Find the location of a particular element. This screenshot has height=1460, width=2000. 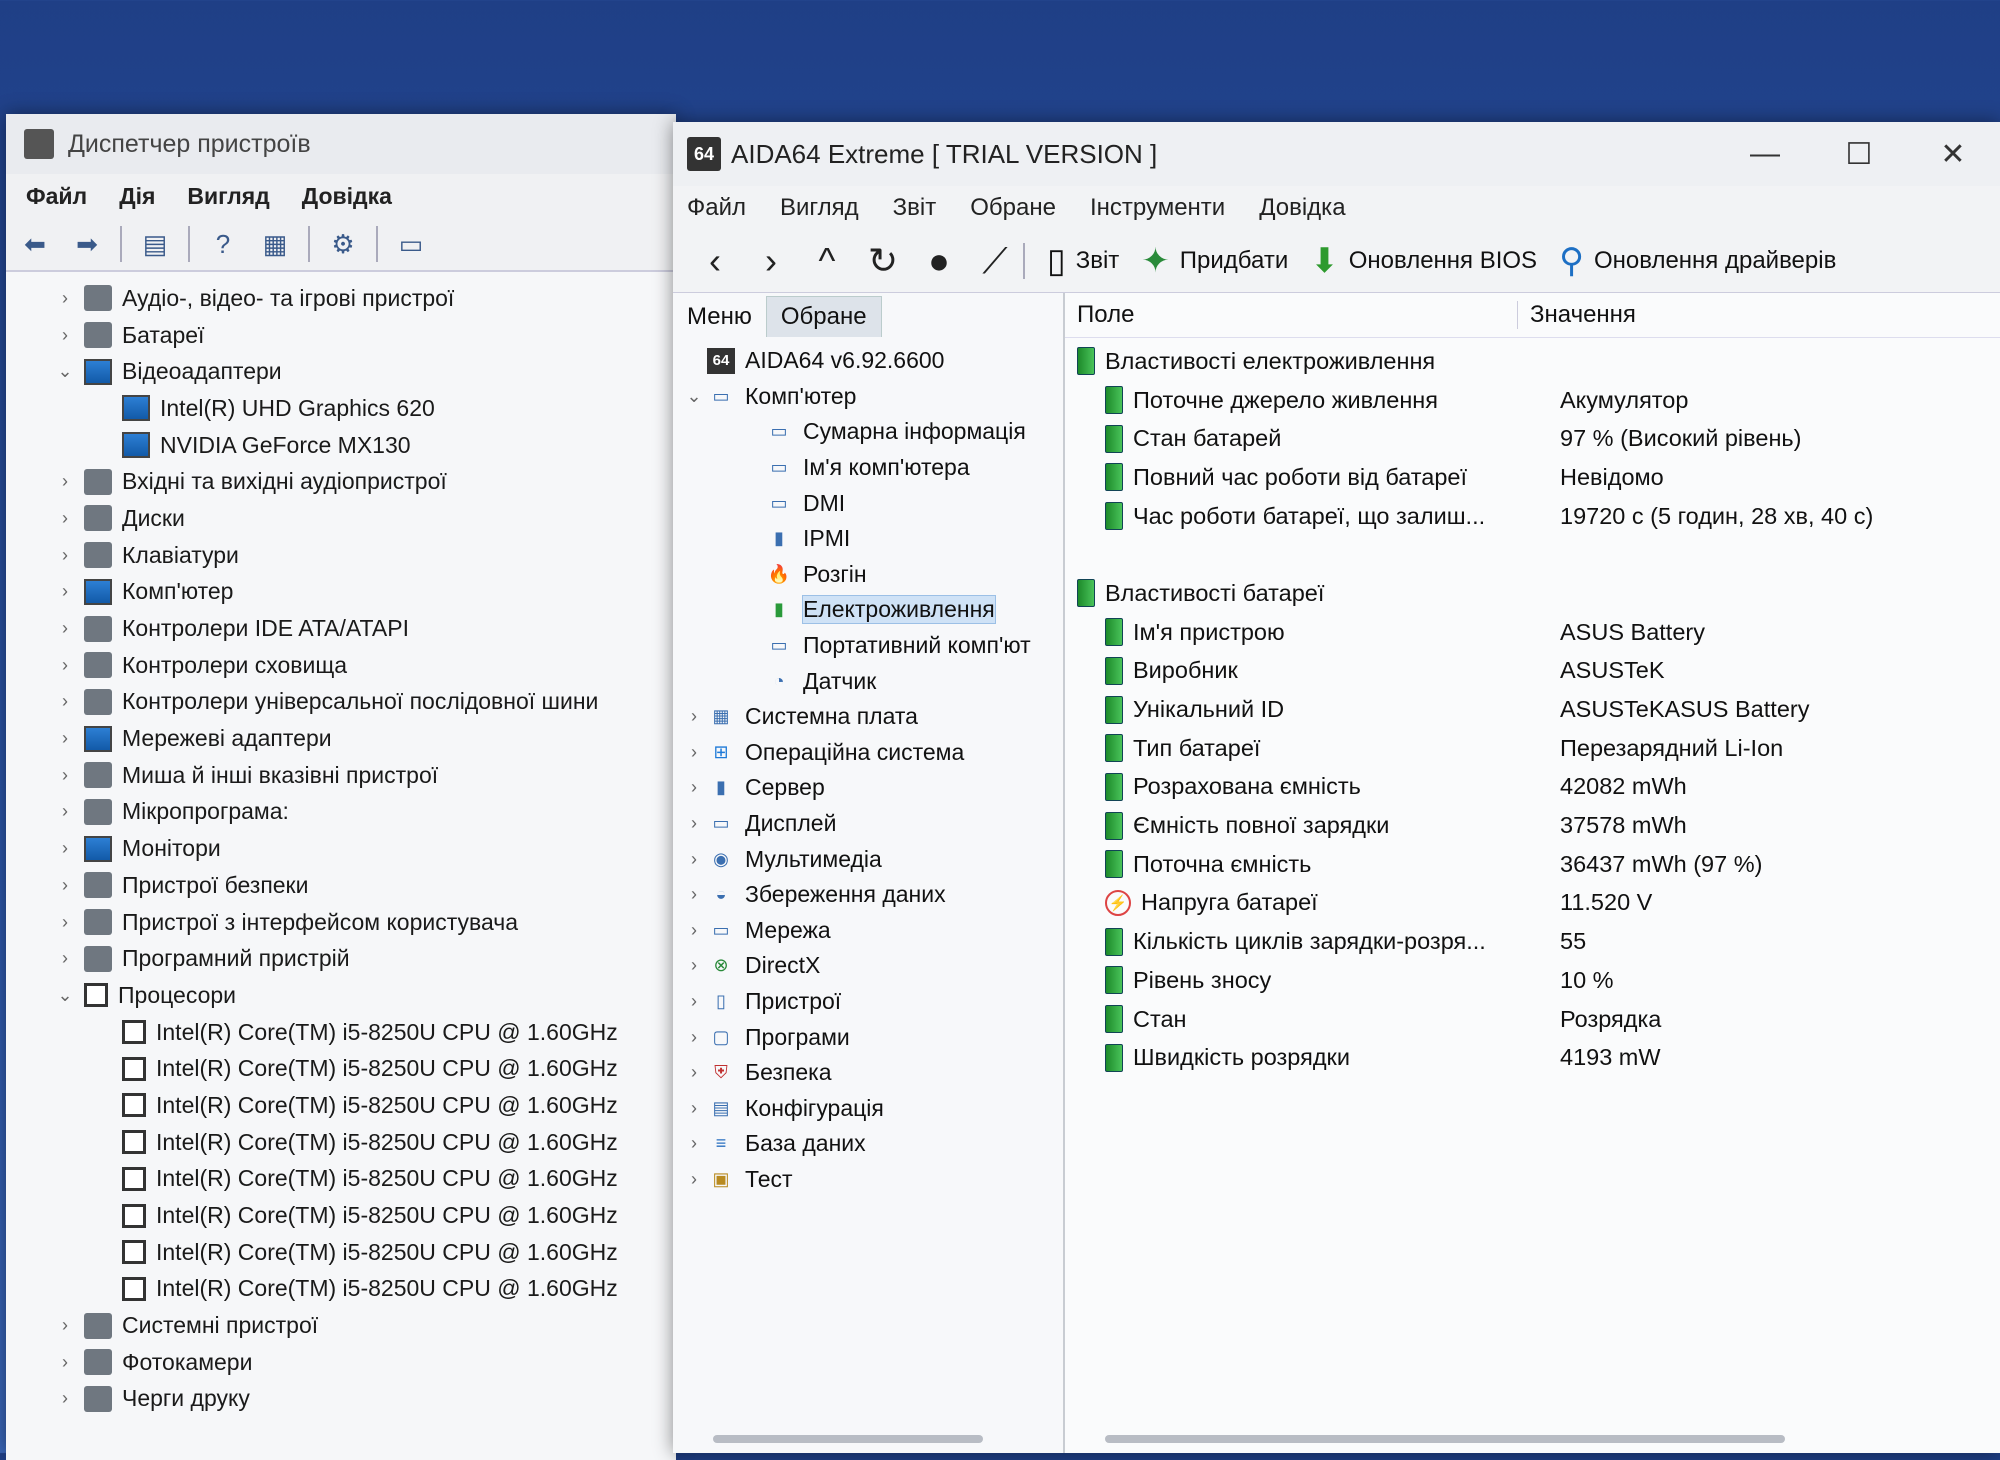

nav-tree-item: 🔥 Розгін is located at coordinates (868, 575).